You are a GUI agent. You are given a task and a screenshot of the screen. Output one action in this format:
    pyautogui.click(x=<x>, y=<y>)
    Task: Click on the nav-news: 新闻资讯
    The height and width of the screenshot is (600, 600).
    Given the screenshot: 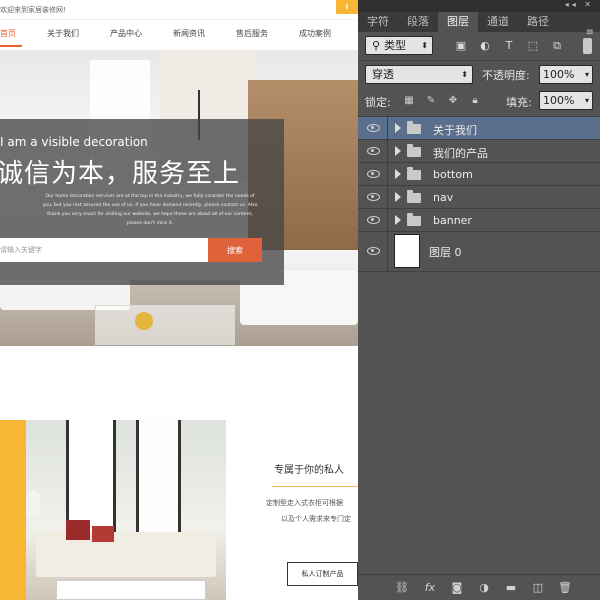 What is the action you would take?
    pyautogui.click(x=189, y=33)
    